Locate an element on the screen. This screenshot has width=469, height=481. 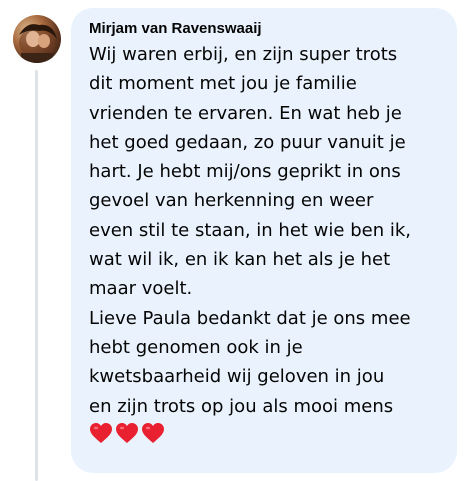
comment-text-line: dit moment met jou je familie is located at coordinates (223, 84).